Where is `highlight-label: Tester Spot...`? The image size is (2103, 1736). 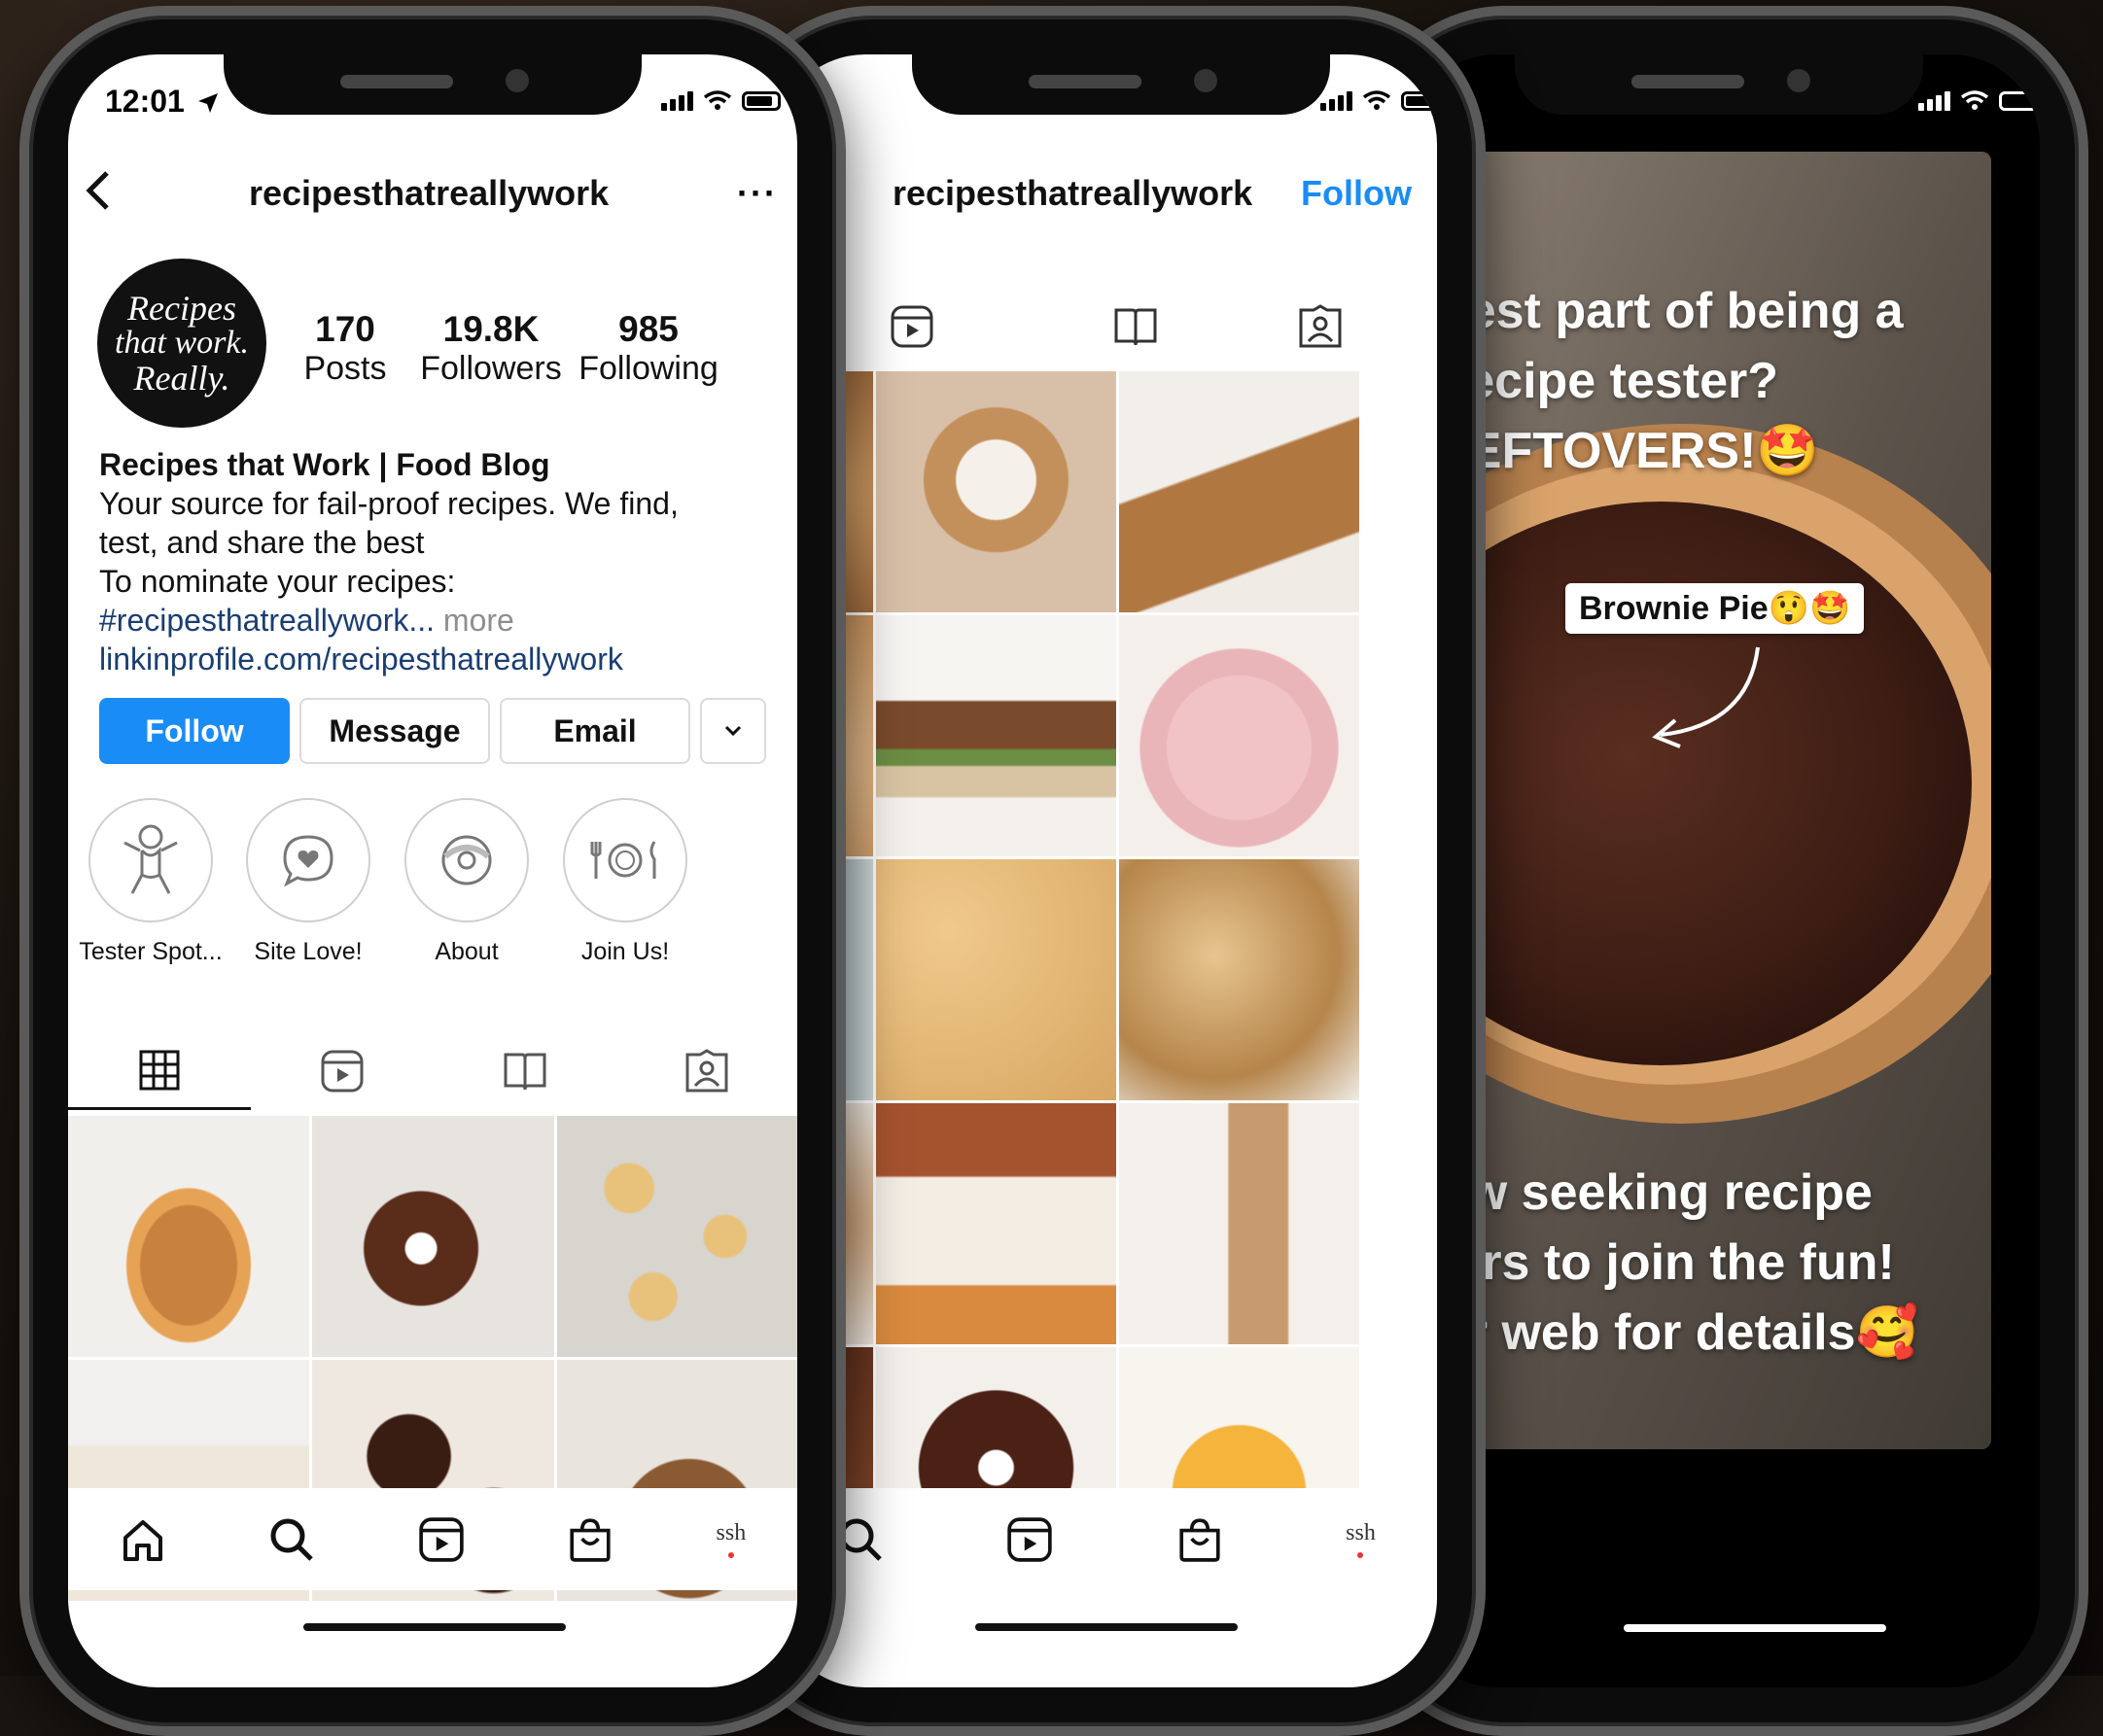 highlight-label: Tester Spot... is located at coordinates (151, 952).